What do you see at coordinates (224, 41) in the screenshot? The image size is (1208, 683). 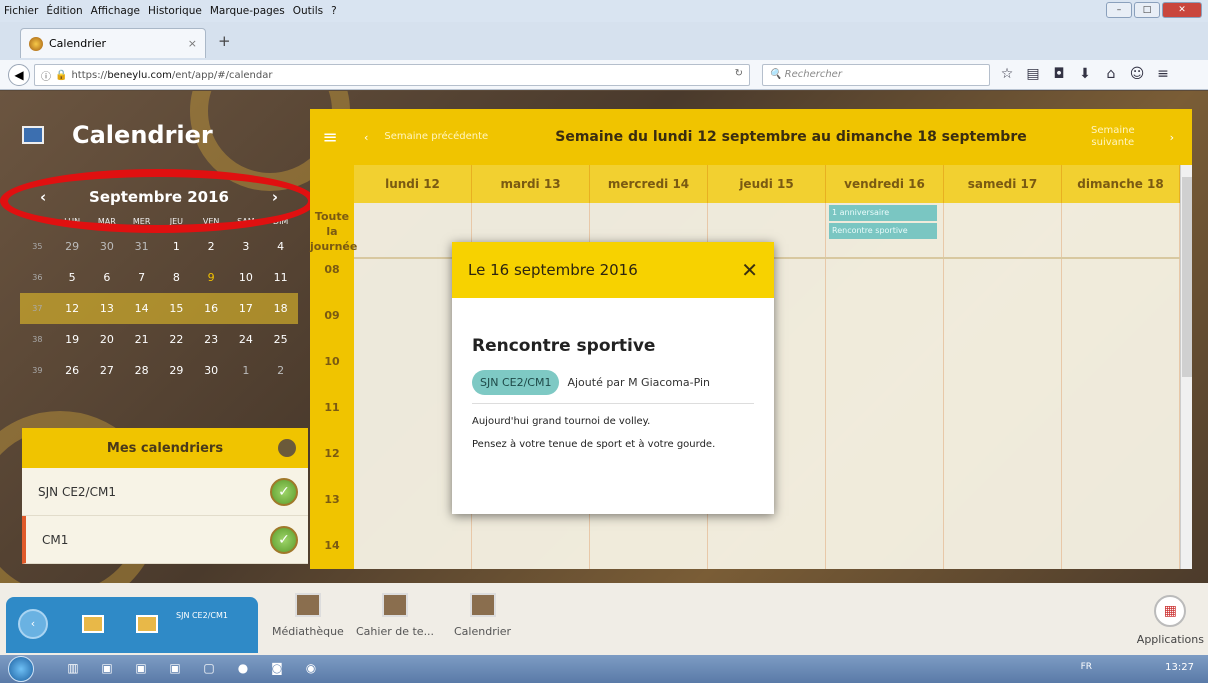 I see `new-tab-button: +` at bounding box center [224, 41].